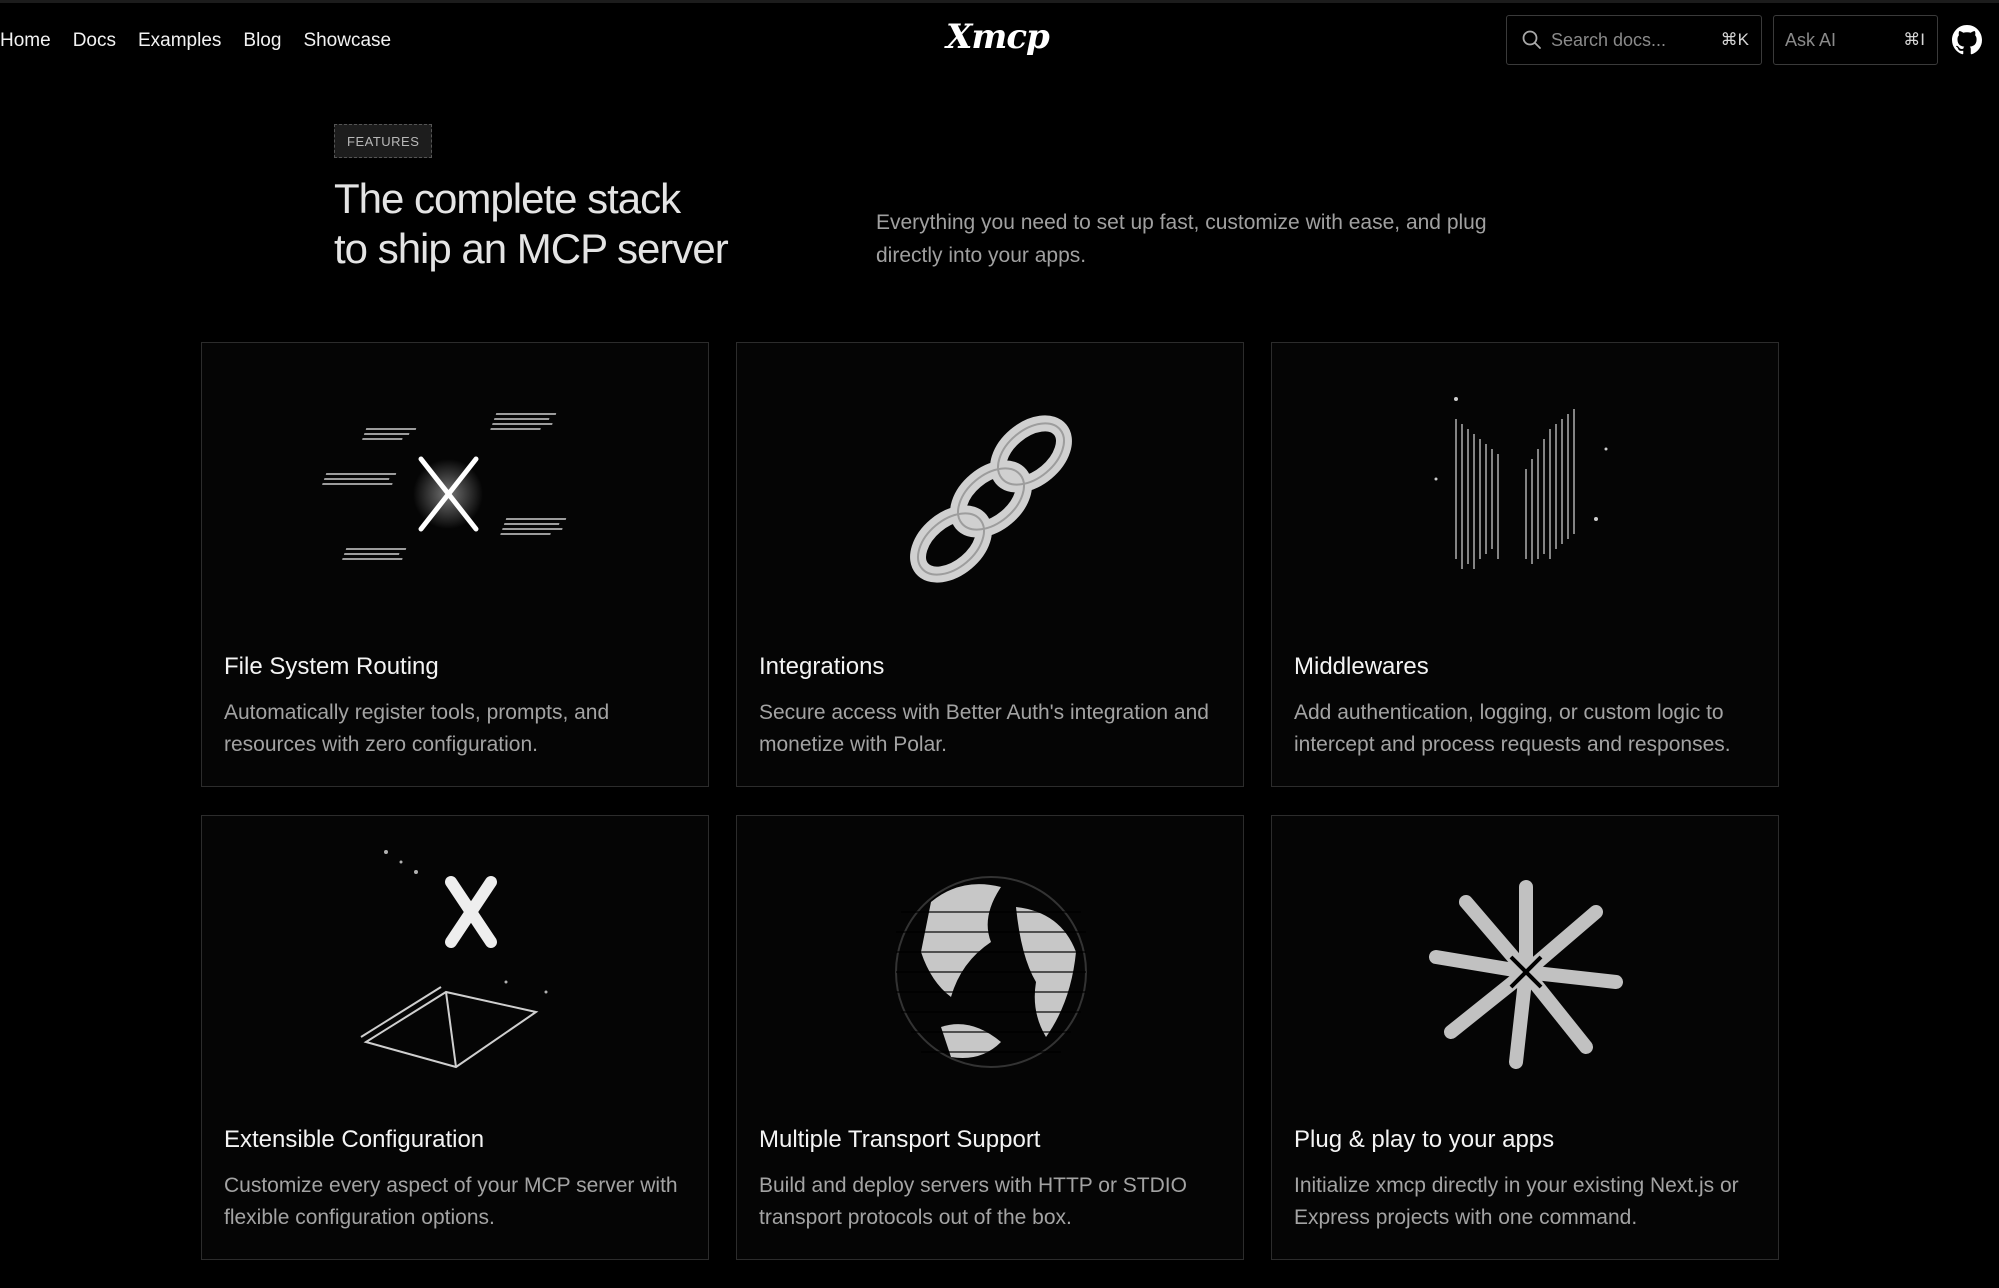  What do you see at coordinates (594, 224) in the screenshot?
I see `page-title: The complete stack to ship an MCP server` at bounding box center [594, 224].